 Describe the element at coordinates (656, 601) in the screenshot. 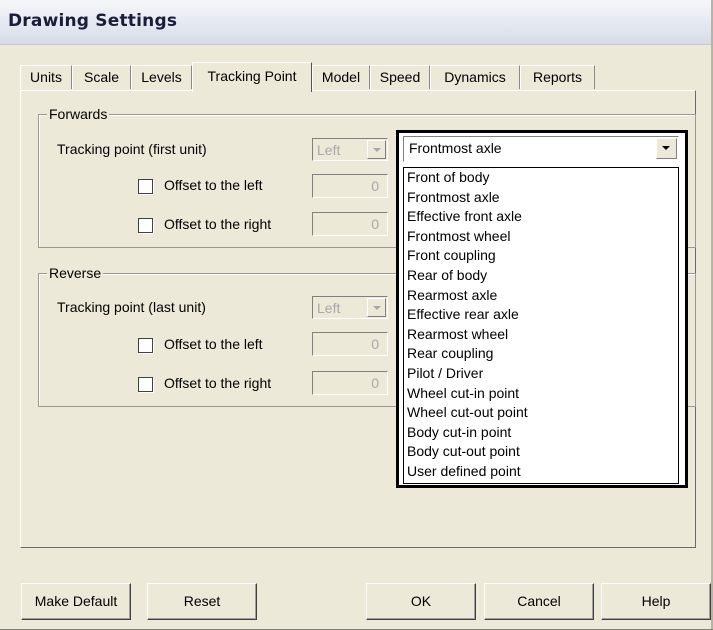

I see `help-button: Help` at that location.